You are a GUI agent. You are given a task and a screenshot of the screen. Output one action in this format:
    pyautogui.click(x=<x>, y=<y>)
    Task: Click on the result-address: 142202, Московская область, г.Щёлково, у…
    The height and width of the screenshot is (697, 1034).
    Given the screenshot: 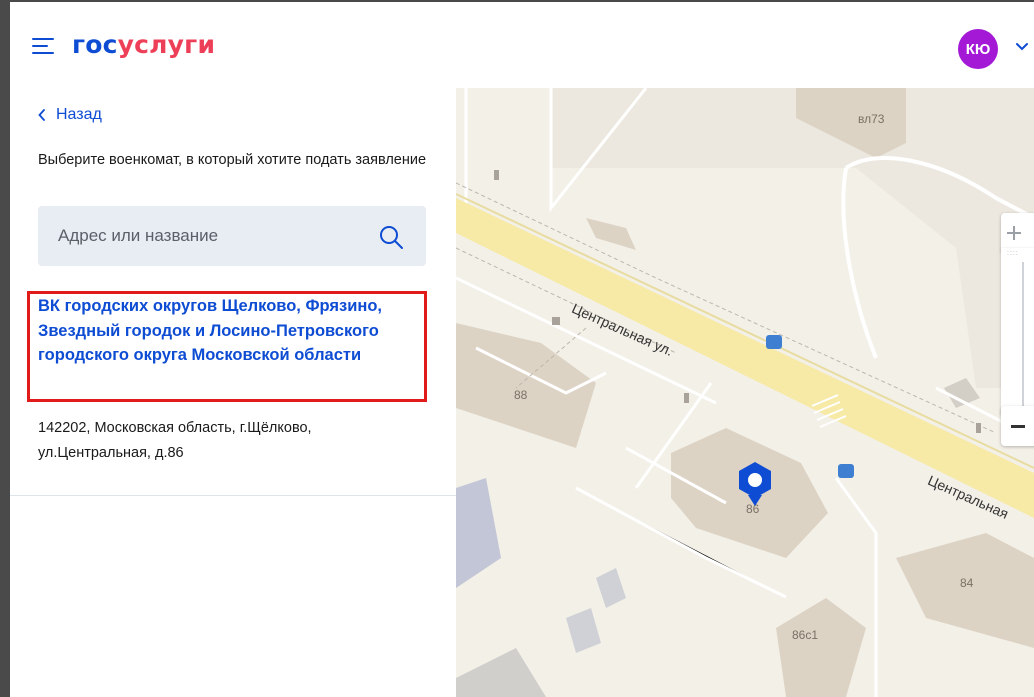 What is the action you would take?
    pyautogui.click(x=175, y=440)
    